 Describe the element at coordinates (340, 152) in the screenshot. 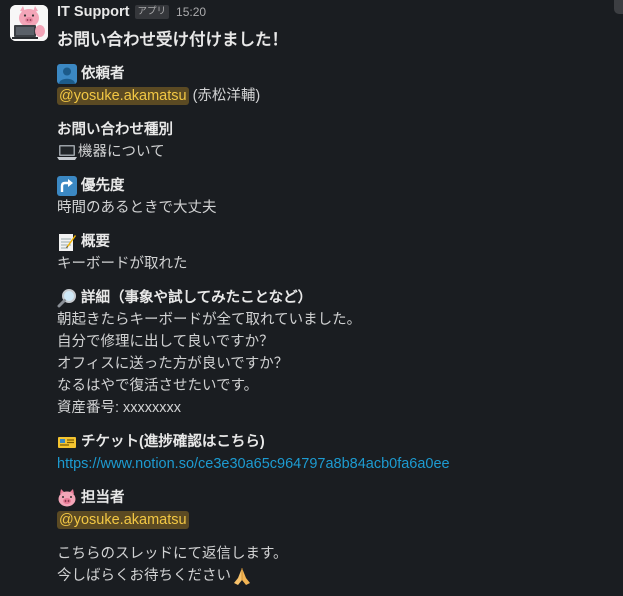

I see `type-line: 機器について` at that location.